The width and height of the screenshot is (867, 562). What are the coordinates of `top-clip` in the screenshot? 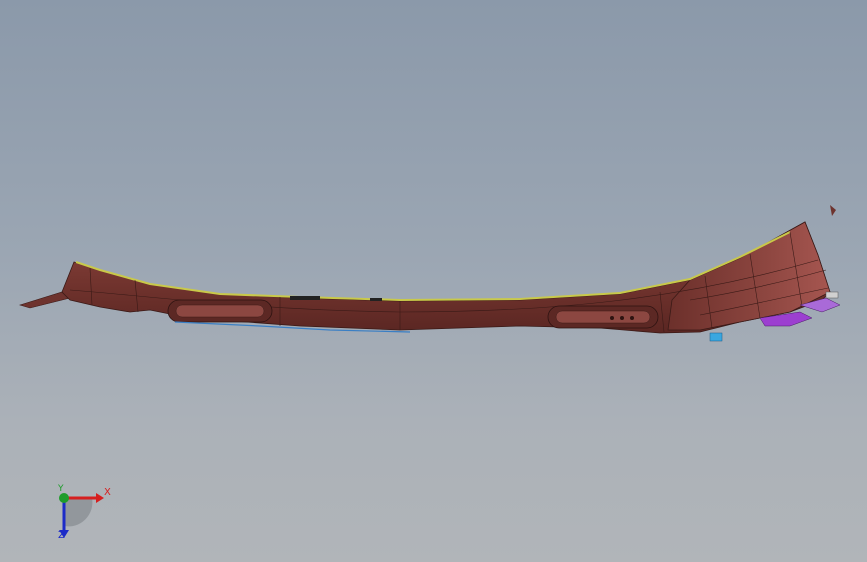 It's located at (305, 298).